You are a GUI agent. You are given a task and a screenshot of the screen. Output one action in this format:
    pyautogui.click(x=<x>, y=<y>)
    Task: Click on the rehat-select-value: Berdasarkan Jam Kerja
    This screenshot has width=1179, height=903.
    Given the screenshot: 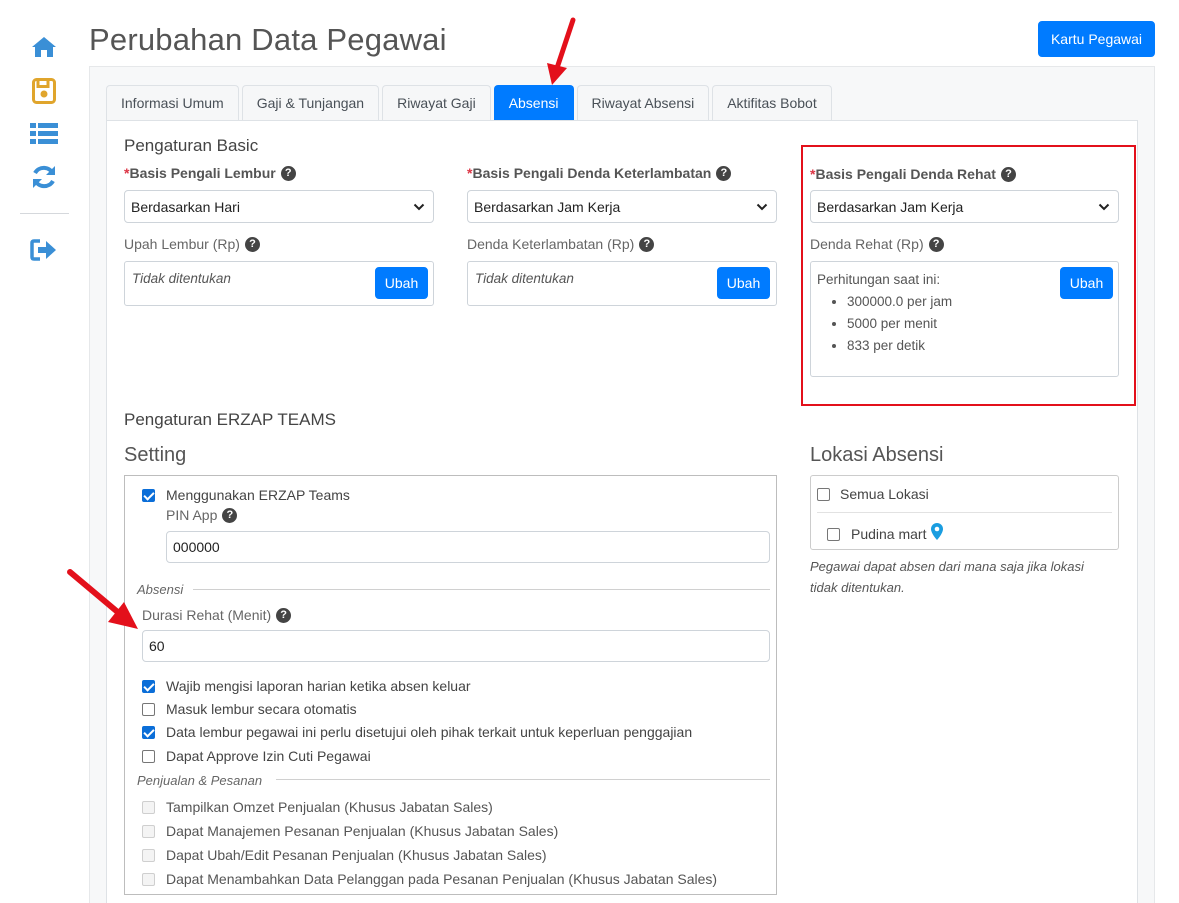 What is the action you would take?
    pyautogui.click(x=890, y=206)
    